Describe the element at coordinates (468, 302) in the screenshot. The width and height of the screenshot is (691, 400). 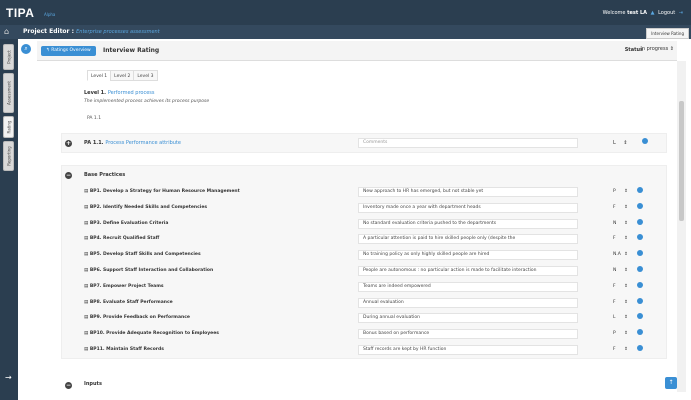
I see `bp-comment-input: Annual evaluation` at that location.